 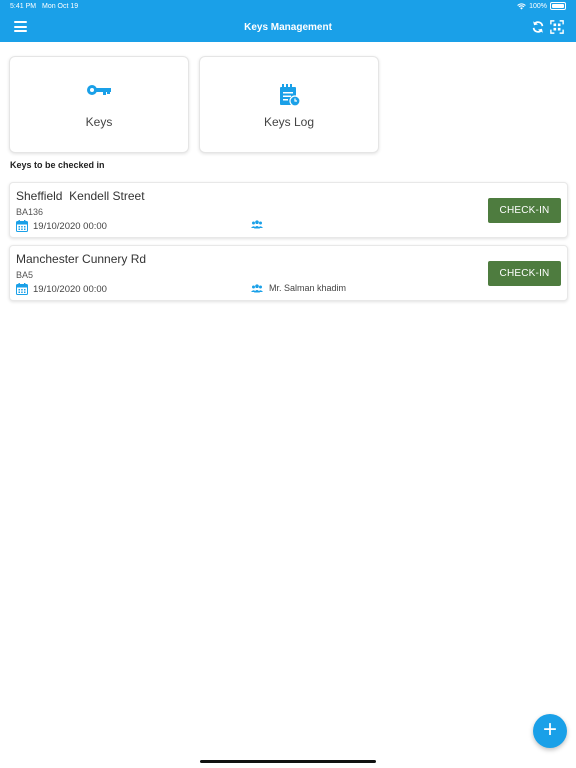 What do you see at coordinates (288, 21) in the screenshot?
I see `app-header: 5:41 PM Mon Oct 19 100% Keys Management` at bounding box center [288, 21].